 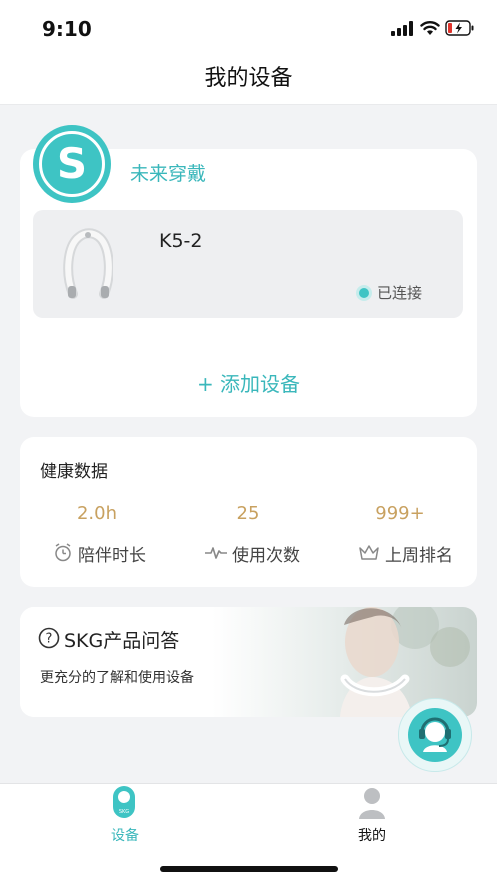 What do you see at coordinates (88, 263) in the screenshot?
I see `neck-massager-image` at bounding box center [88, 263].